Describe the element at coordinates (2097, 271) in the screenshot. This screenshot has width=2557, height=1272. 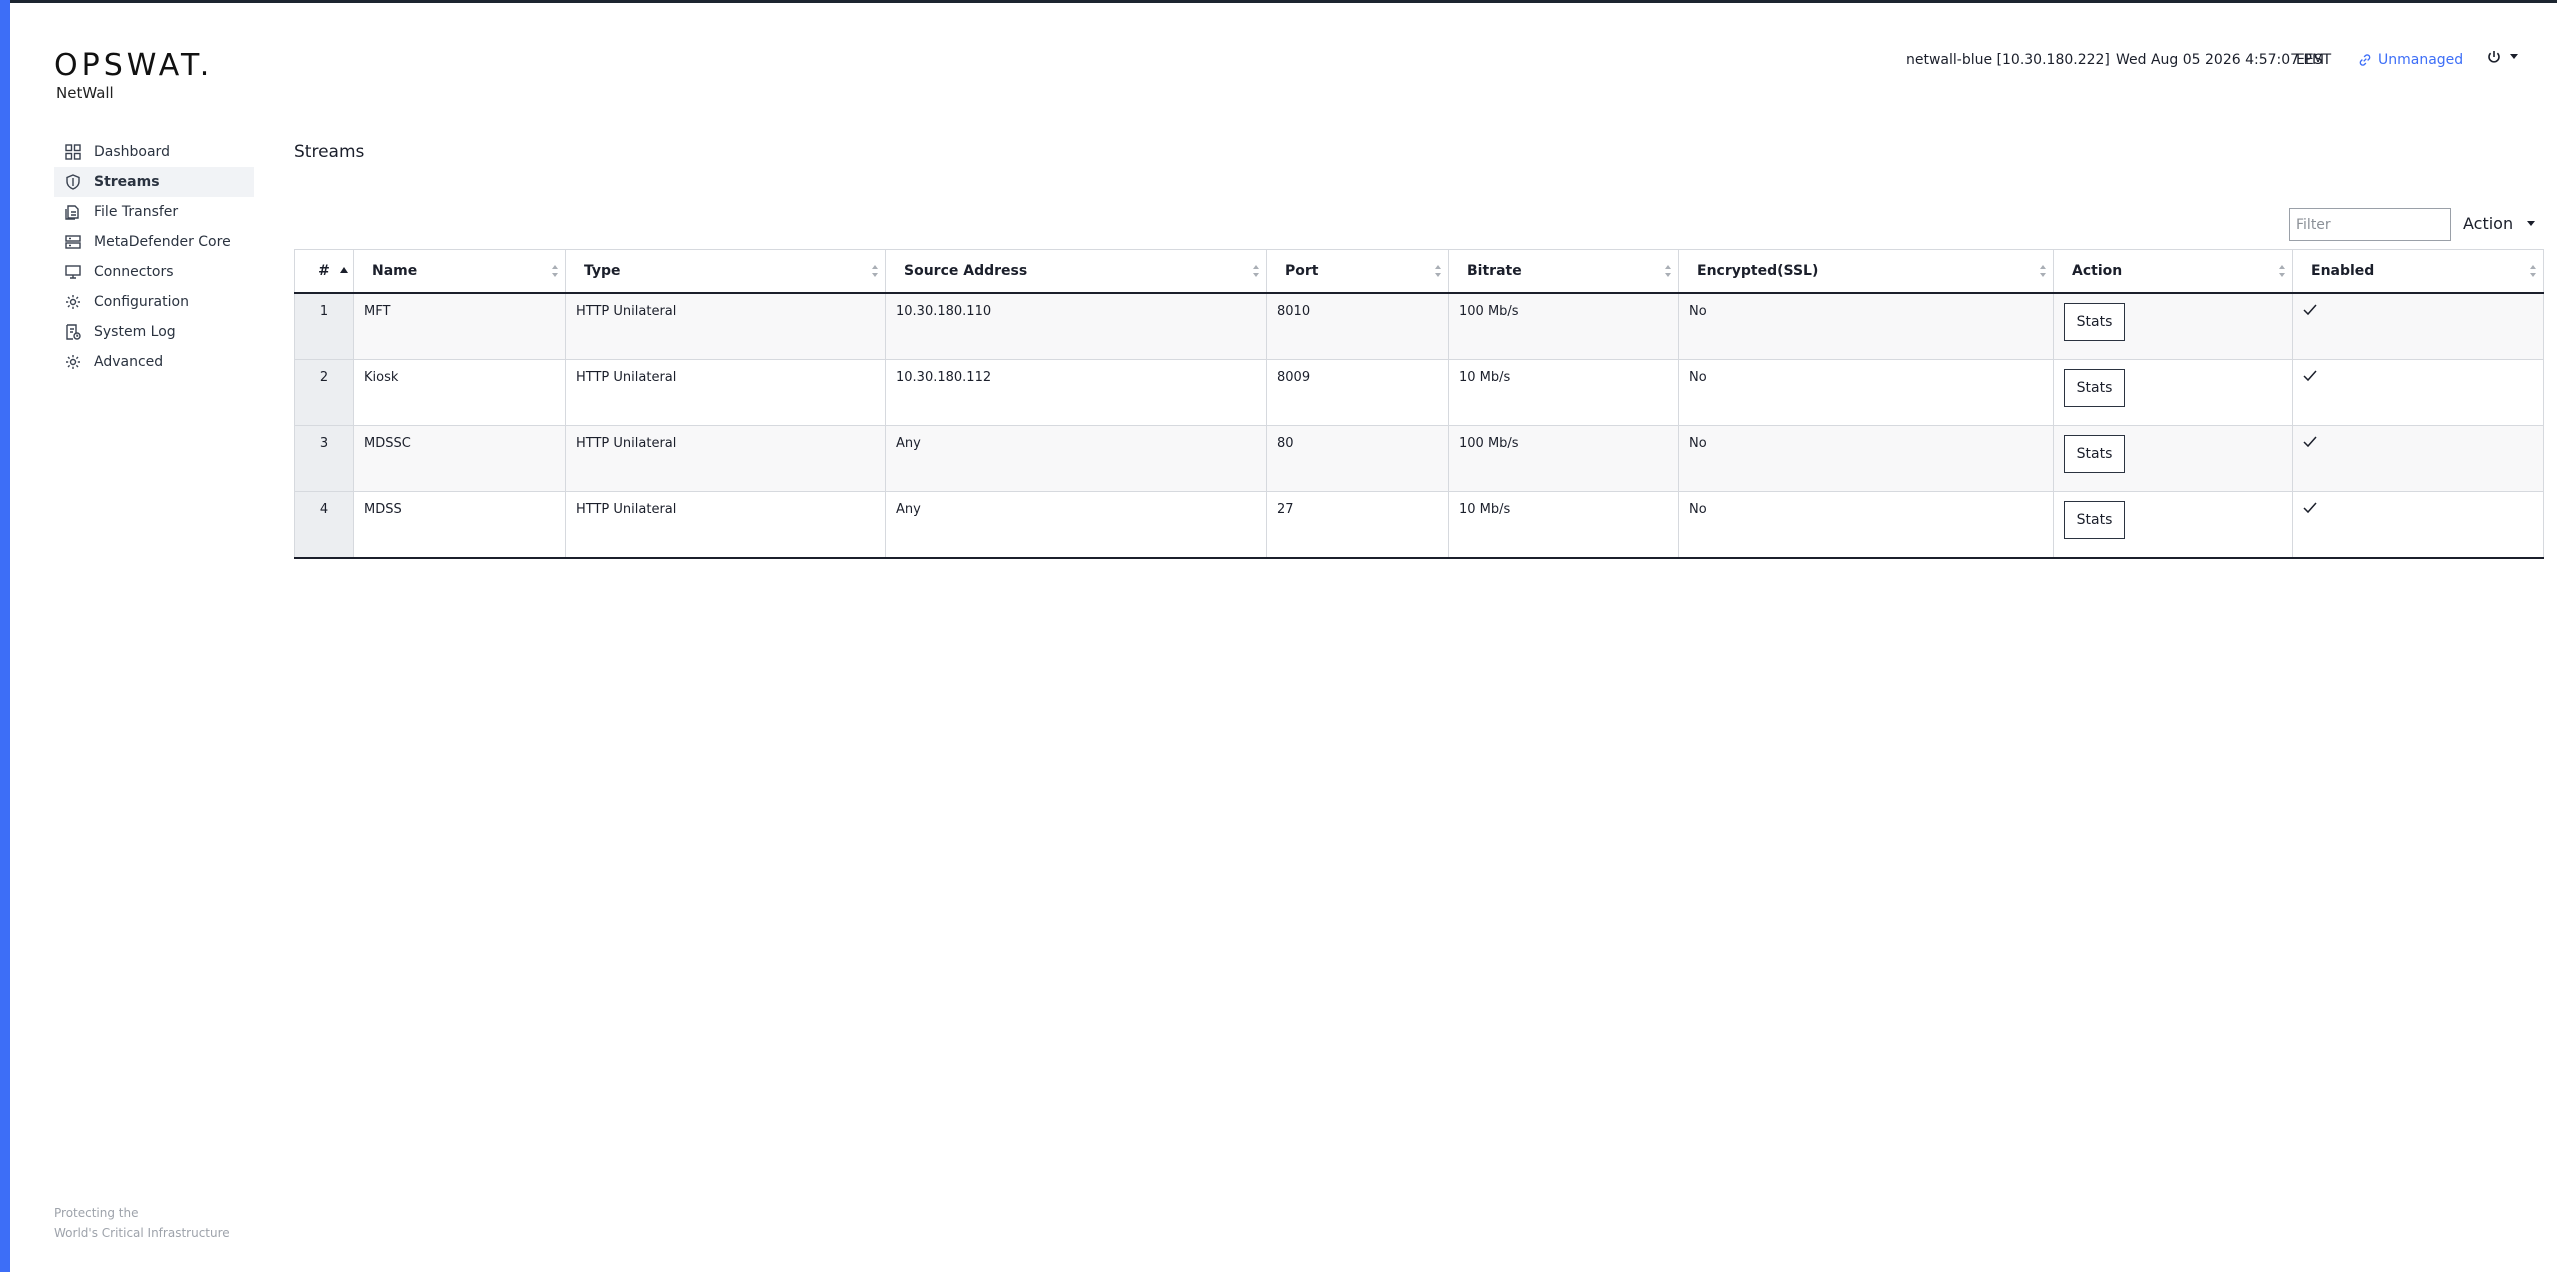
I see `column-label: Action` at that location.